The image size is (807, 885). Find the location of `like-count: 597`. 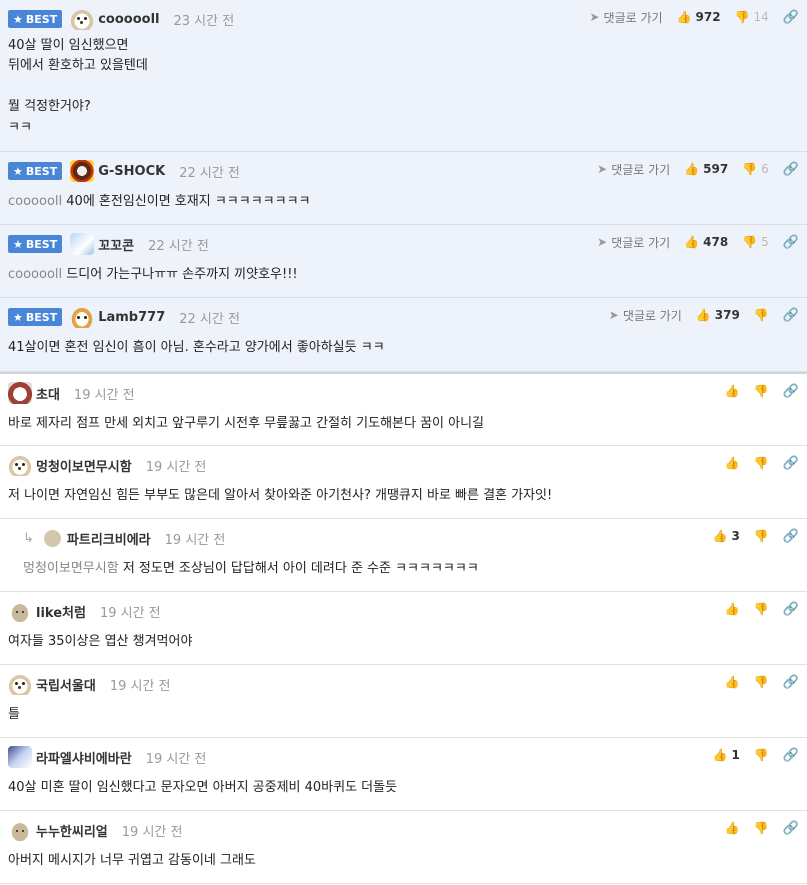

like-count: 597 is located at coordinates (716, 169).